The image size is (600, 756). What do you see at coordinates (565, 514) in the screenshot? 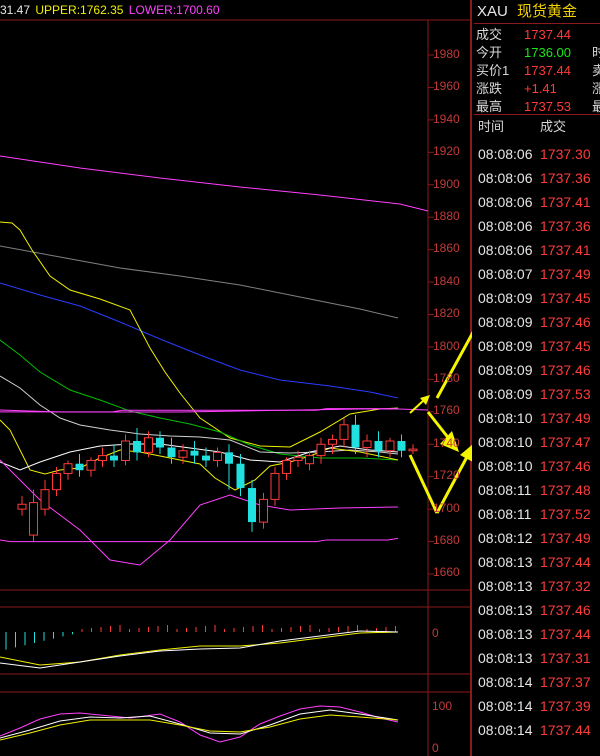
I see `tick-price: 1737.52` at bounding box center [565, 514].